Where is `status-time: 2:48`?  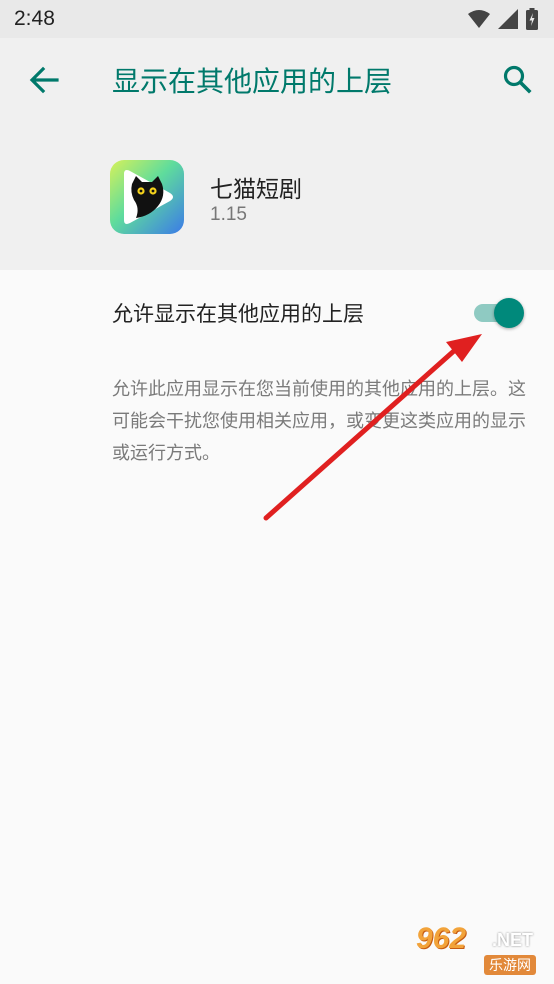
status-time: 2:48 is located at coordinates (34, 18).